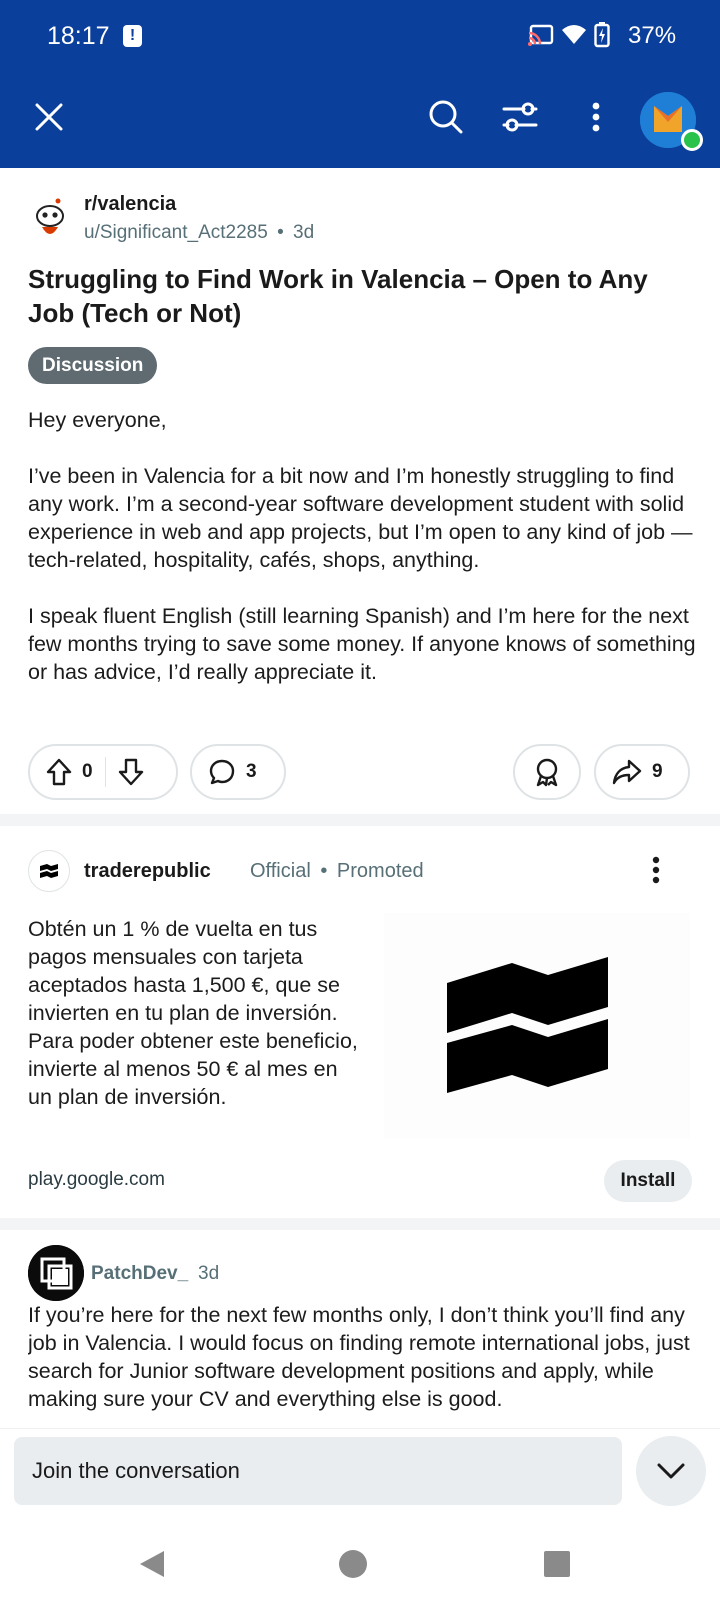  Describe the element at coordinates (132, 36) in the screenshot. I see `notification-alert-icon` at that location.